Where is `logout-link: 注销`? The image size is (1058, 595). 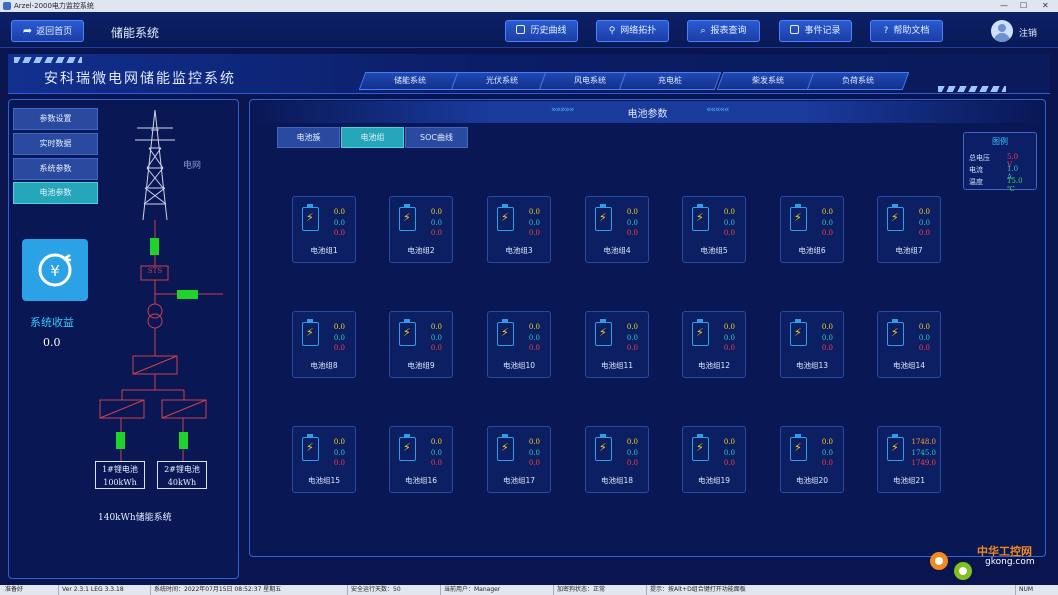 logout-link: 注销 is located at coordinates (1028, 32).